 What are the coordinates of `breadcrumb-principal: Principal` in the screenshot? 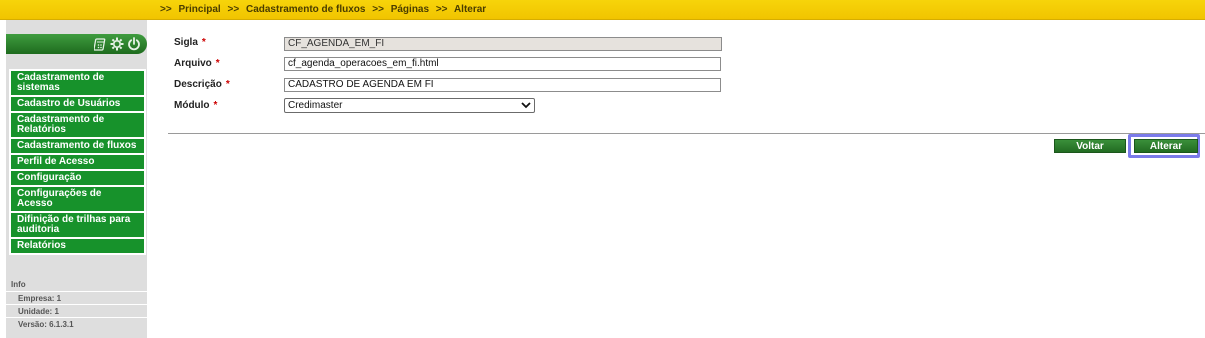 It's located at (199, 9).